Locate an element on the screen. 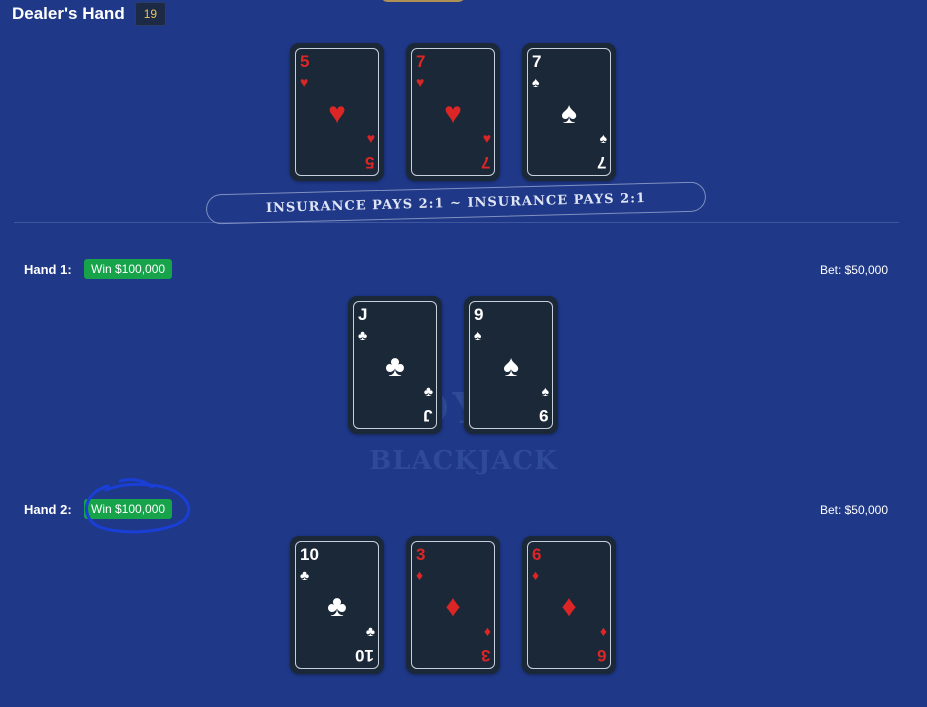 This screenshot has width=927, height=707. card-rank-top: 10 is located at coordinates (309, 554).